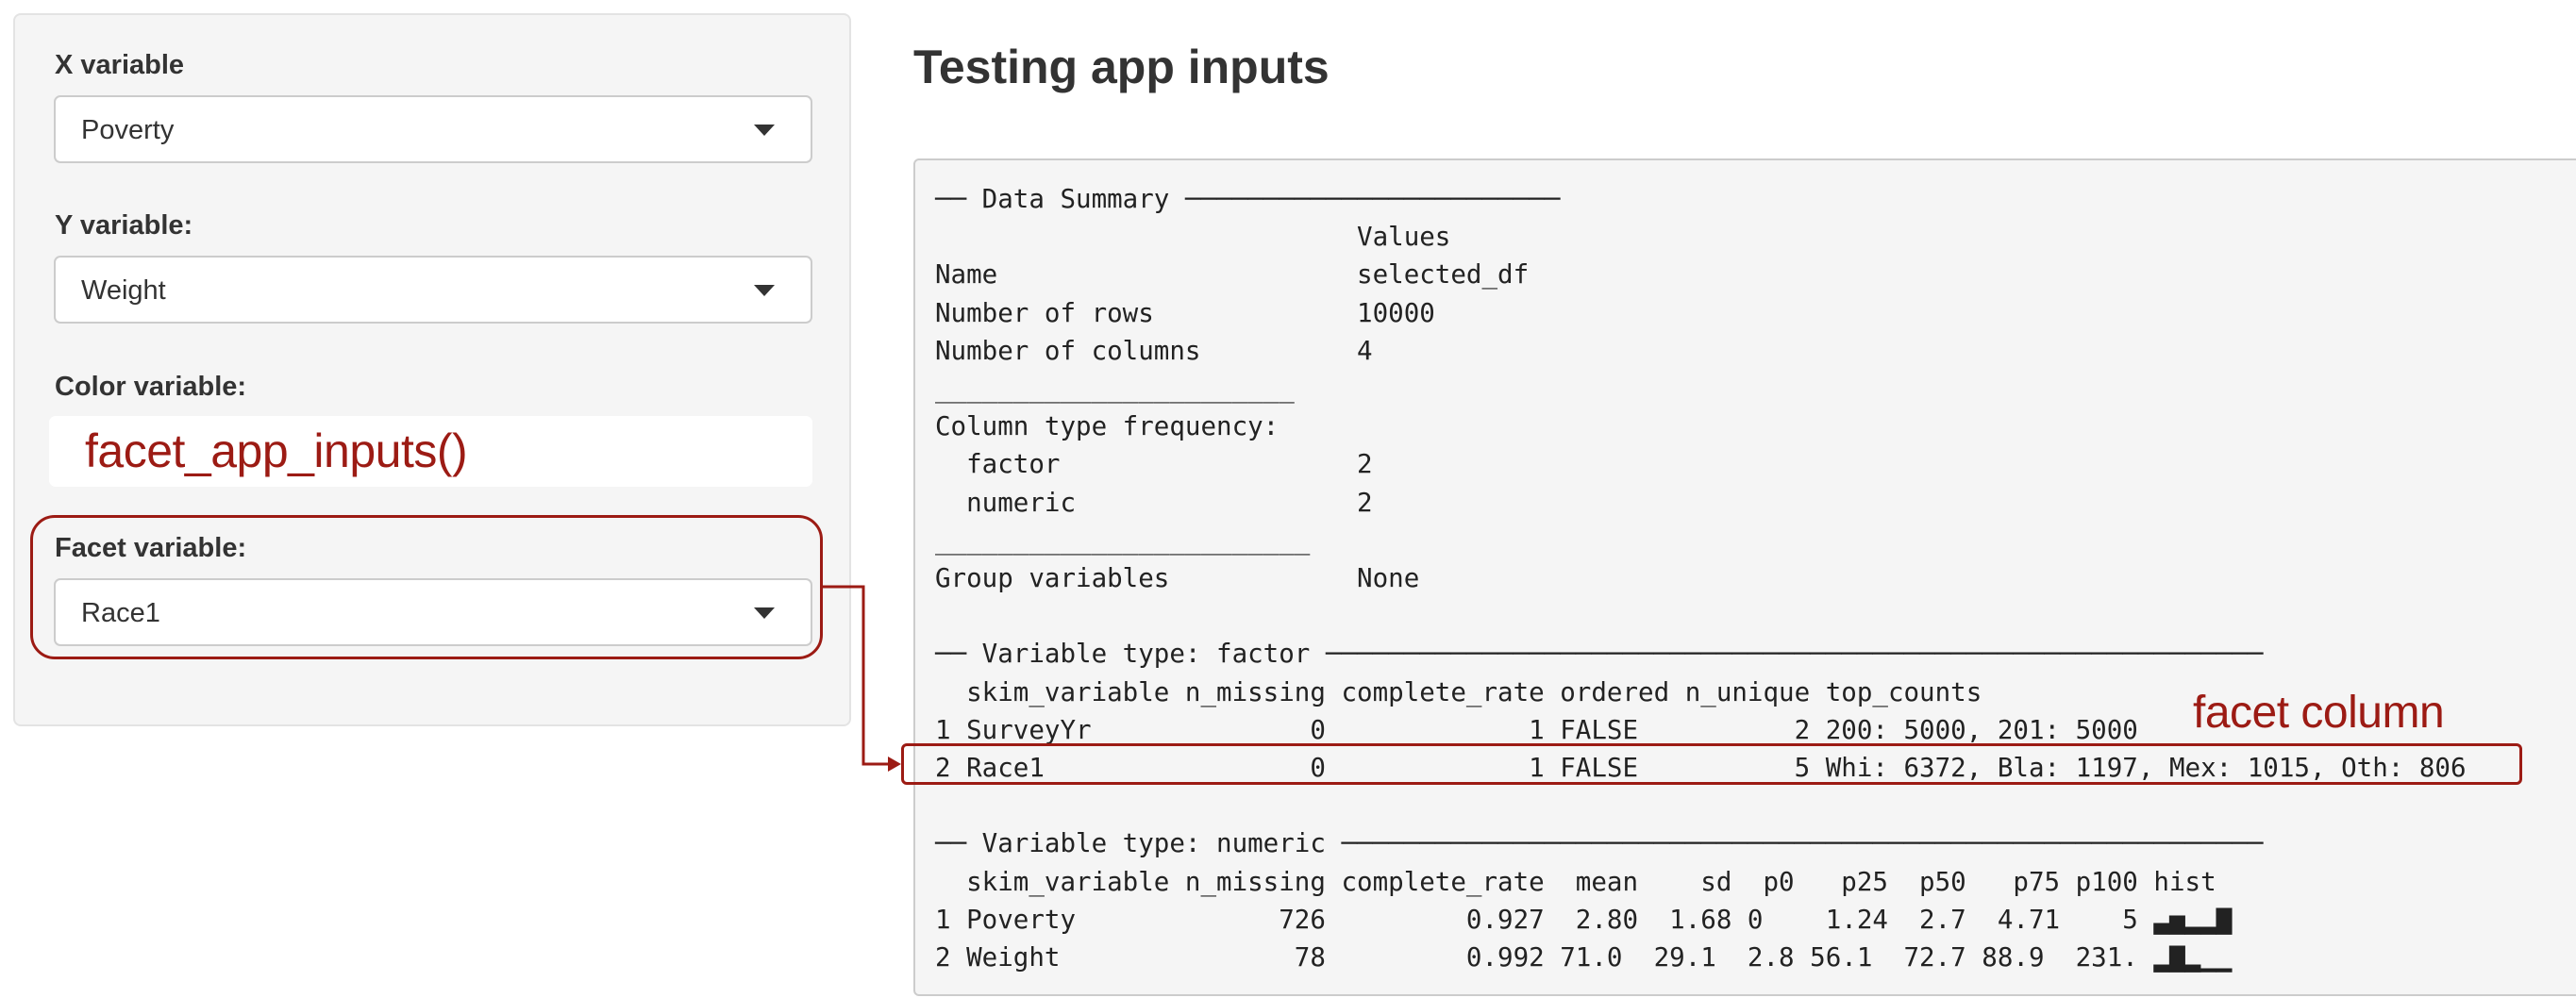 The image size is (2576, 998). Describe the element at coordinates (426, 587) in the screenshot. I see `facet-input-highlight` at that location.